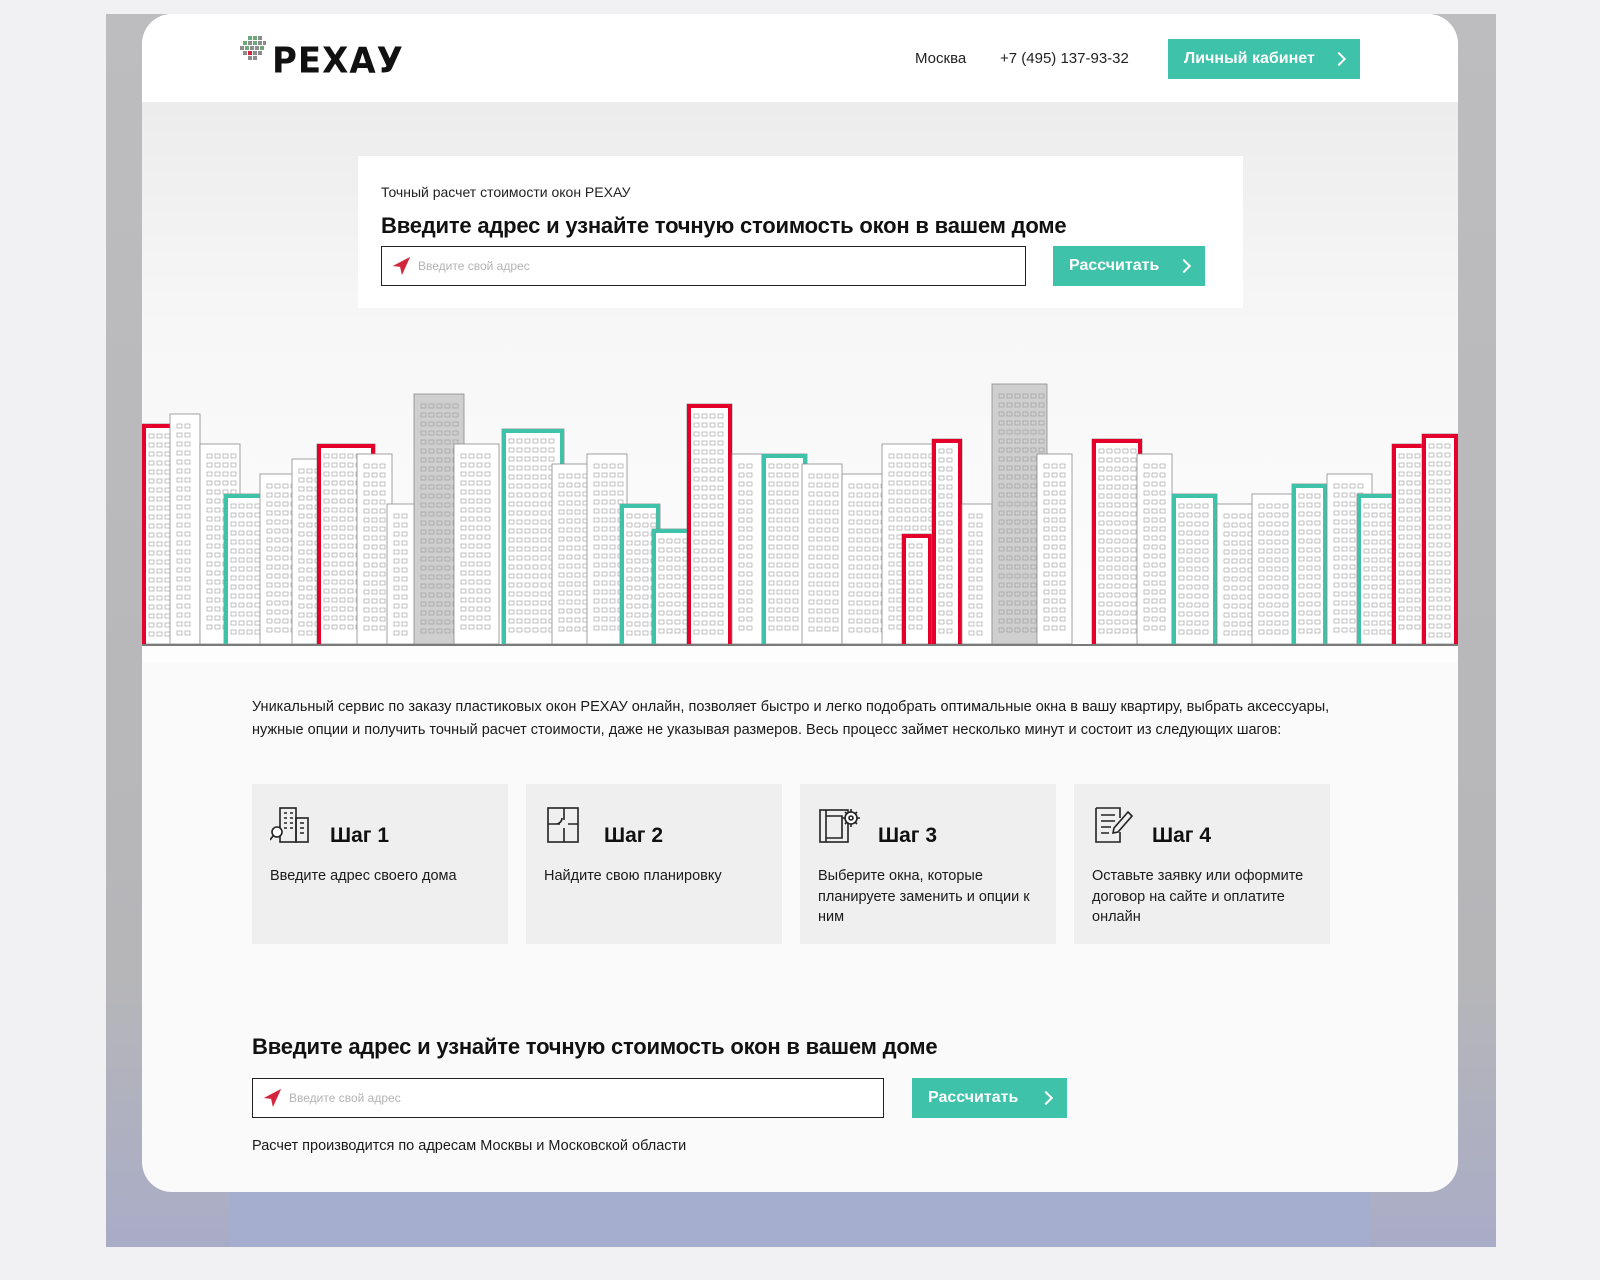  What do you see at coordinates (940, 58) in the screenshot?
I see `city-selector: Москва` at bounding box center [940, 58].